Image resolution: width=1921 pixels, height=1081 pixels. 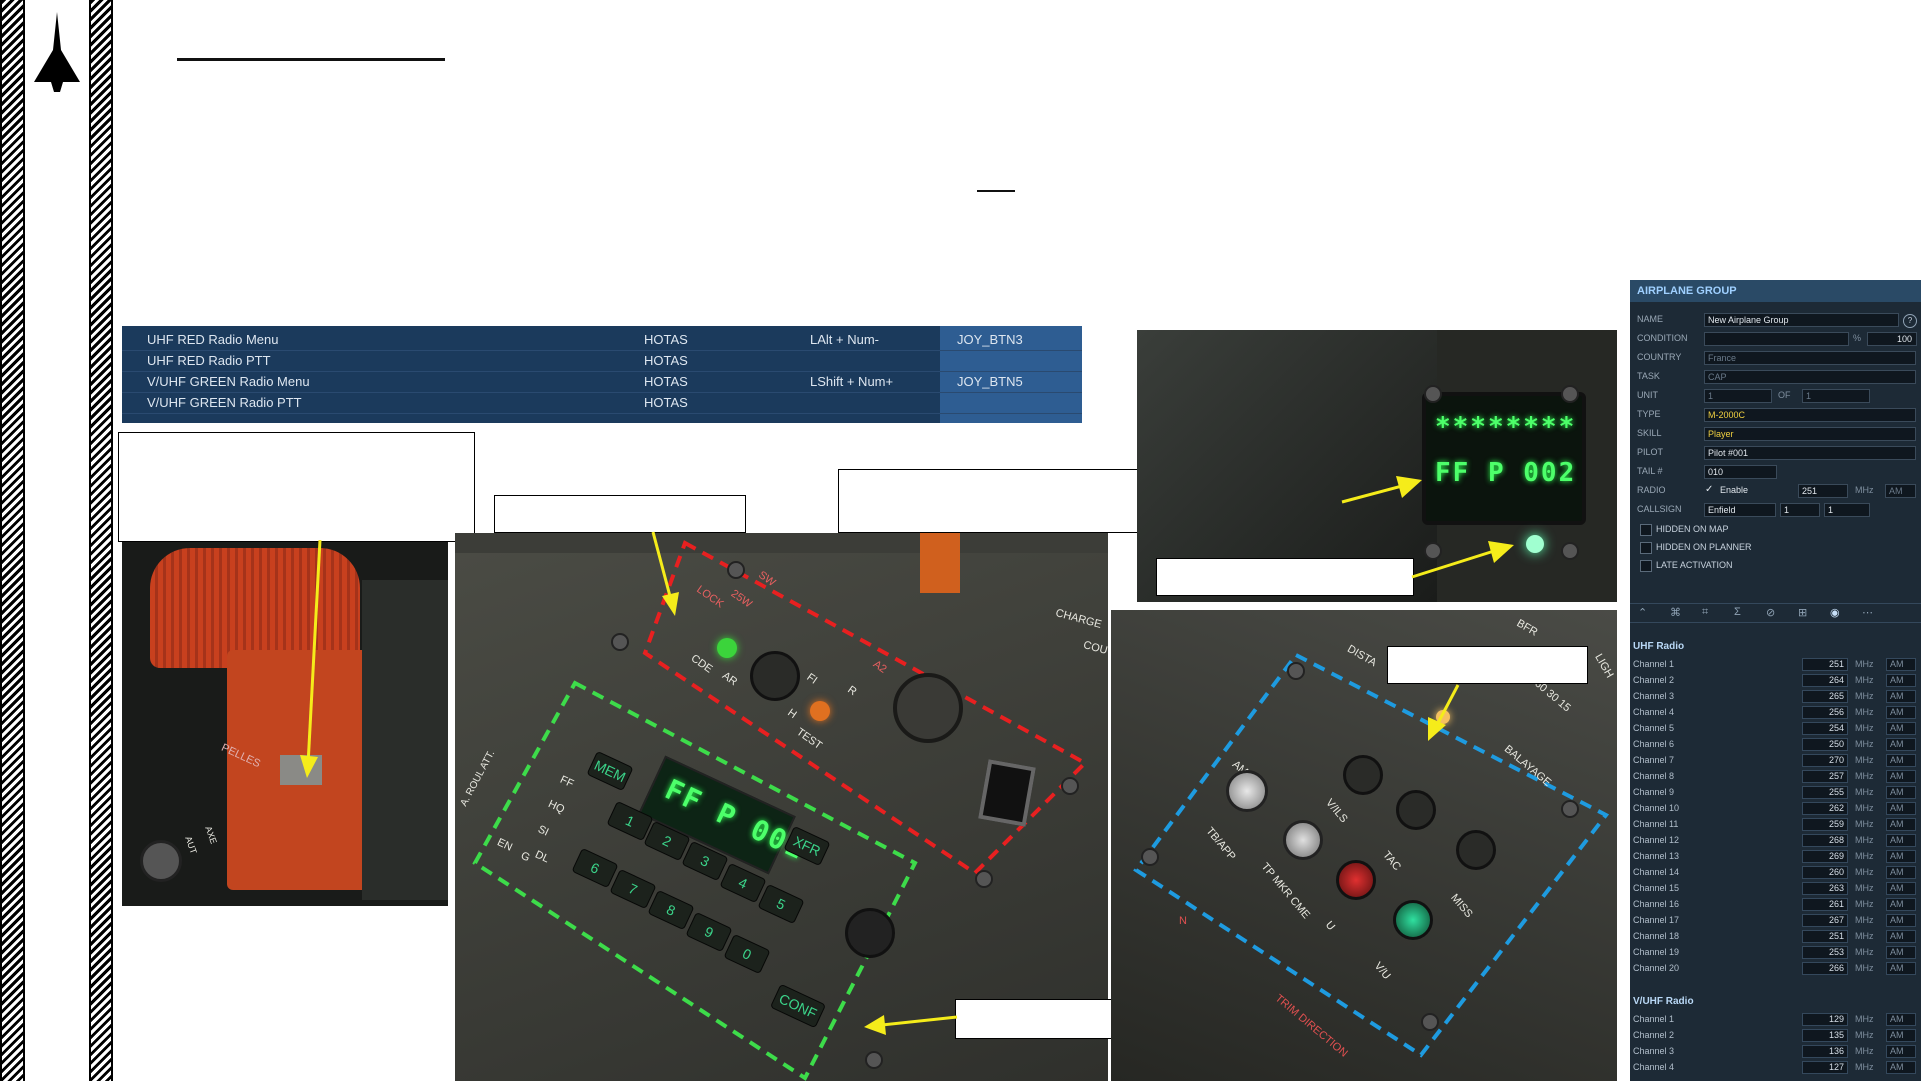 What do you see at coordinates (870, 933) in the screenshot?
I see `channel-knob` at bounding box center [870, 933].